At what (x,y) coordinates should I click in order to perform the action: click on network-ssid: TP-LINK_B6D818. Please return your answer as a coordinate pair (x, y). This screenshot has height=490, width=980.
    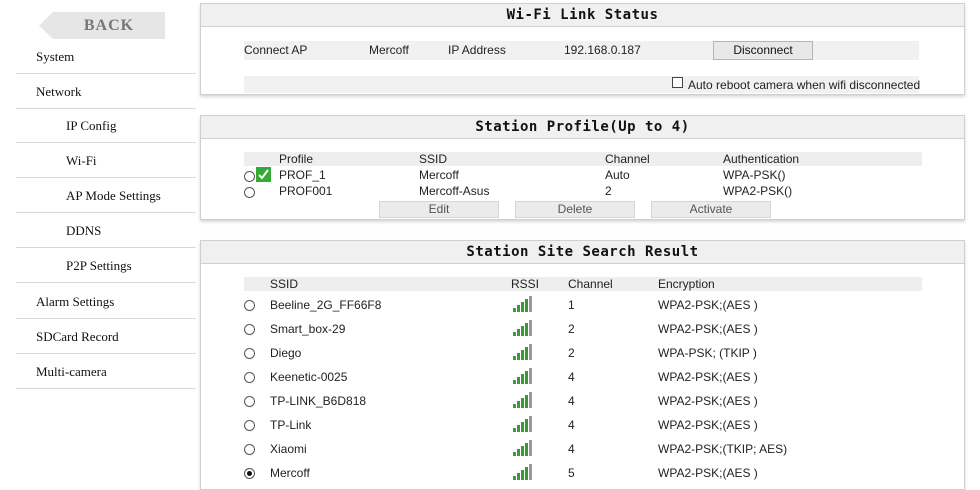
    Looking at the image, I should click on (318, 401).